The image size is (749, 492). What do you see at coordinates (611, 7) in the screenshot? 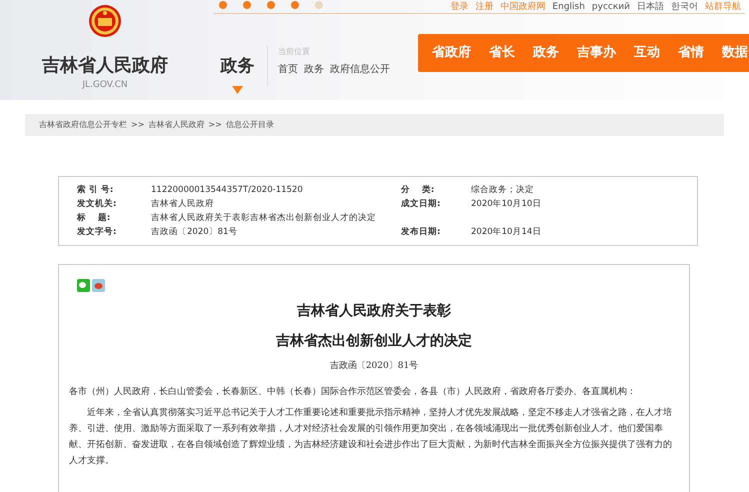
I see `top-link: русский` at bounding box center [611, 7].